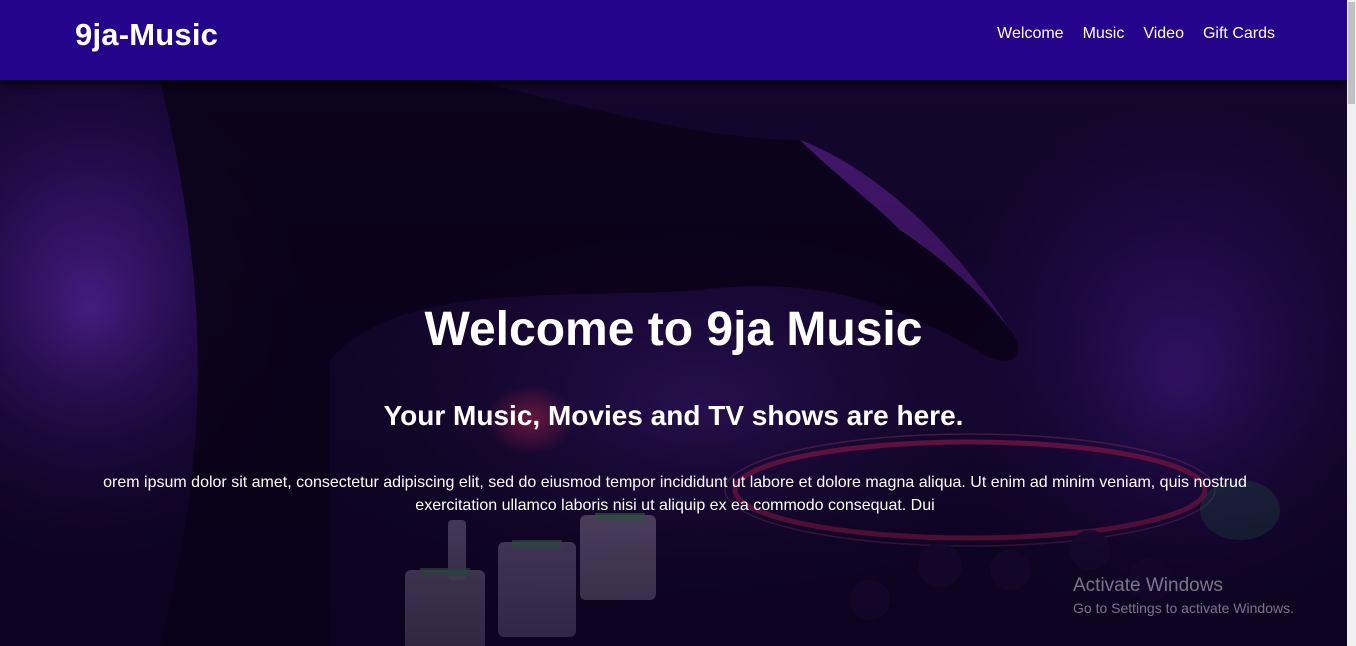 Image resolution: width=1356 pixels, height=646 pixels. I want to click on hero-title: Welcome to 9ja Music, so click(673, 329).